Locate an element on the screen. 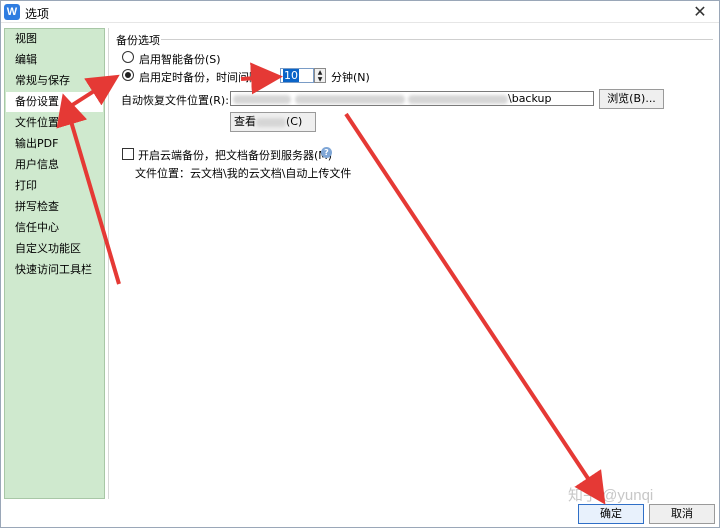  view-button-label: 查看 is located at coordinates (245, 121).